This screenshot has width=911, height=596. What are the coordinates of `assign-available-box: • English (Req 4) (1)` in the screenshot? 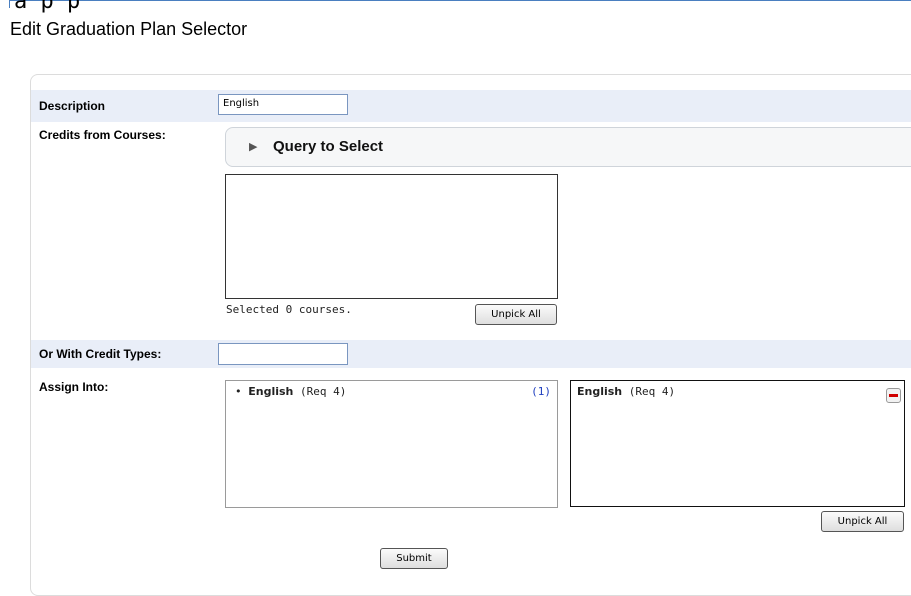 It's located at (391, 444).